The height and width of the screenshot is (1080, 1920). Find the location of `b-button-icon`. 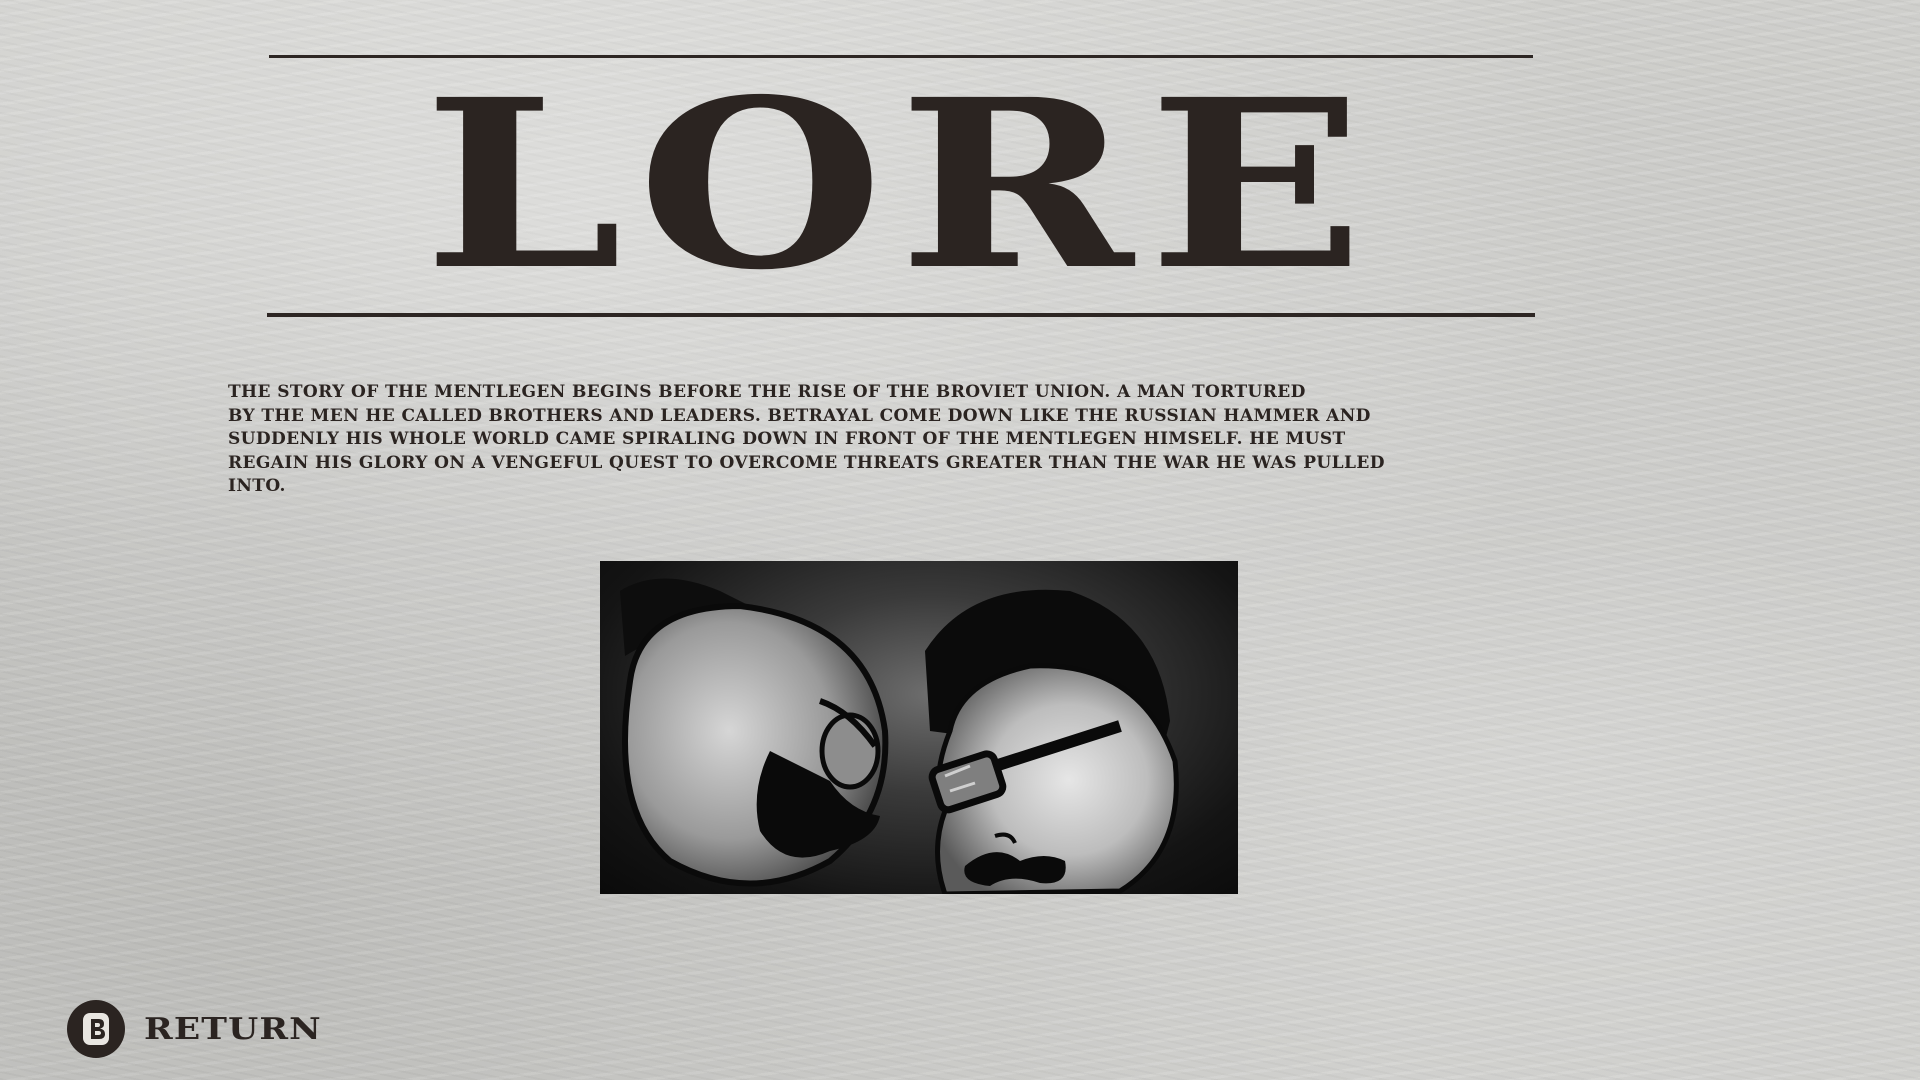

b-button-icon is located at coordinates (96, 1029).